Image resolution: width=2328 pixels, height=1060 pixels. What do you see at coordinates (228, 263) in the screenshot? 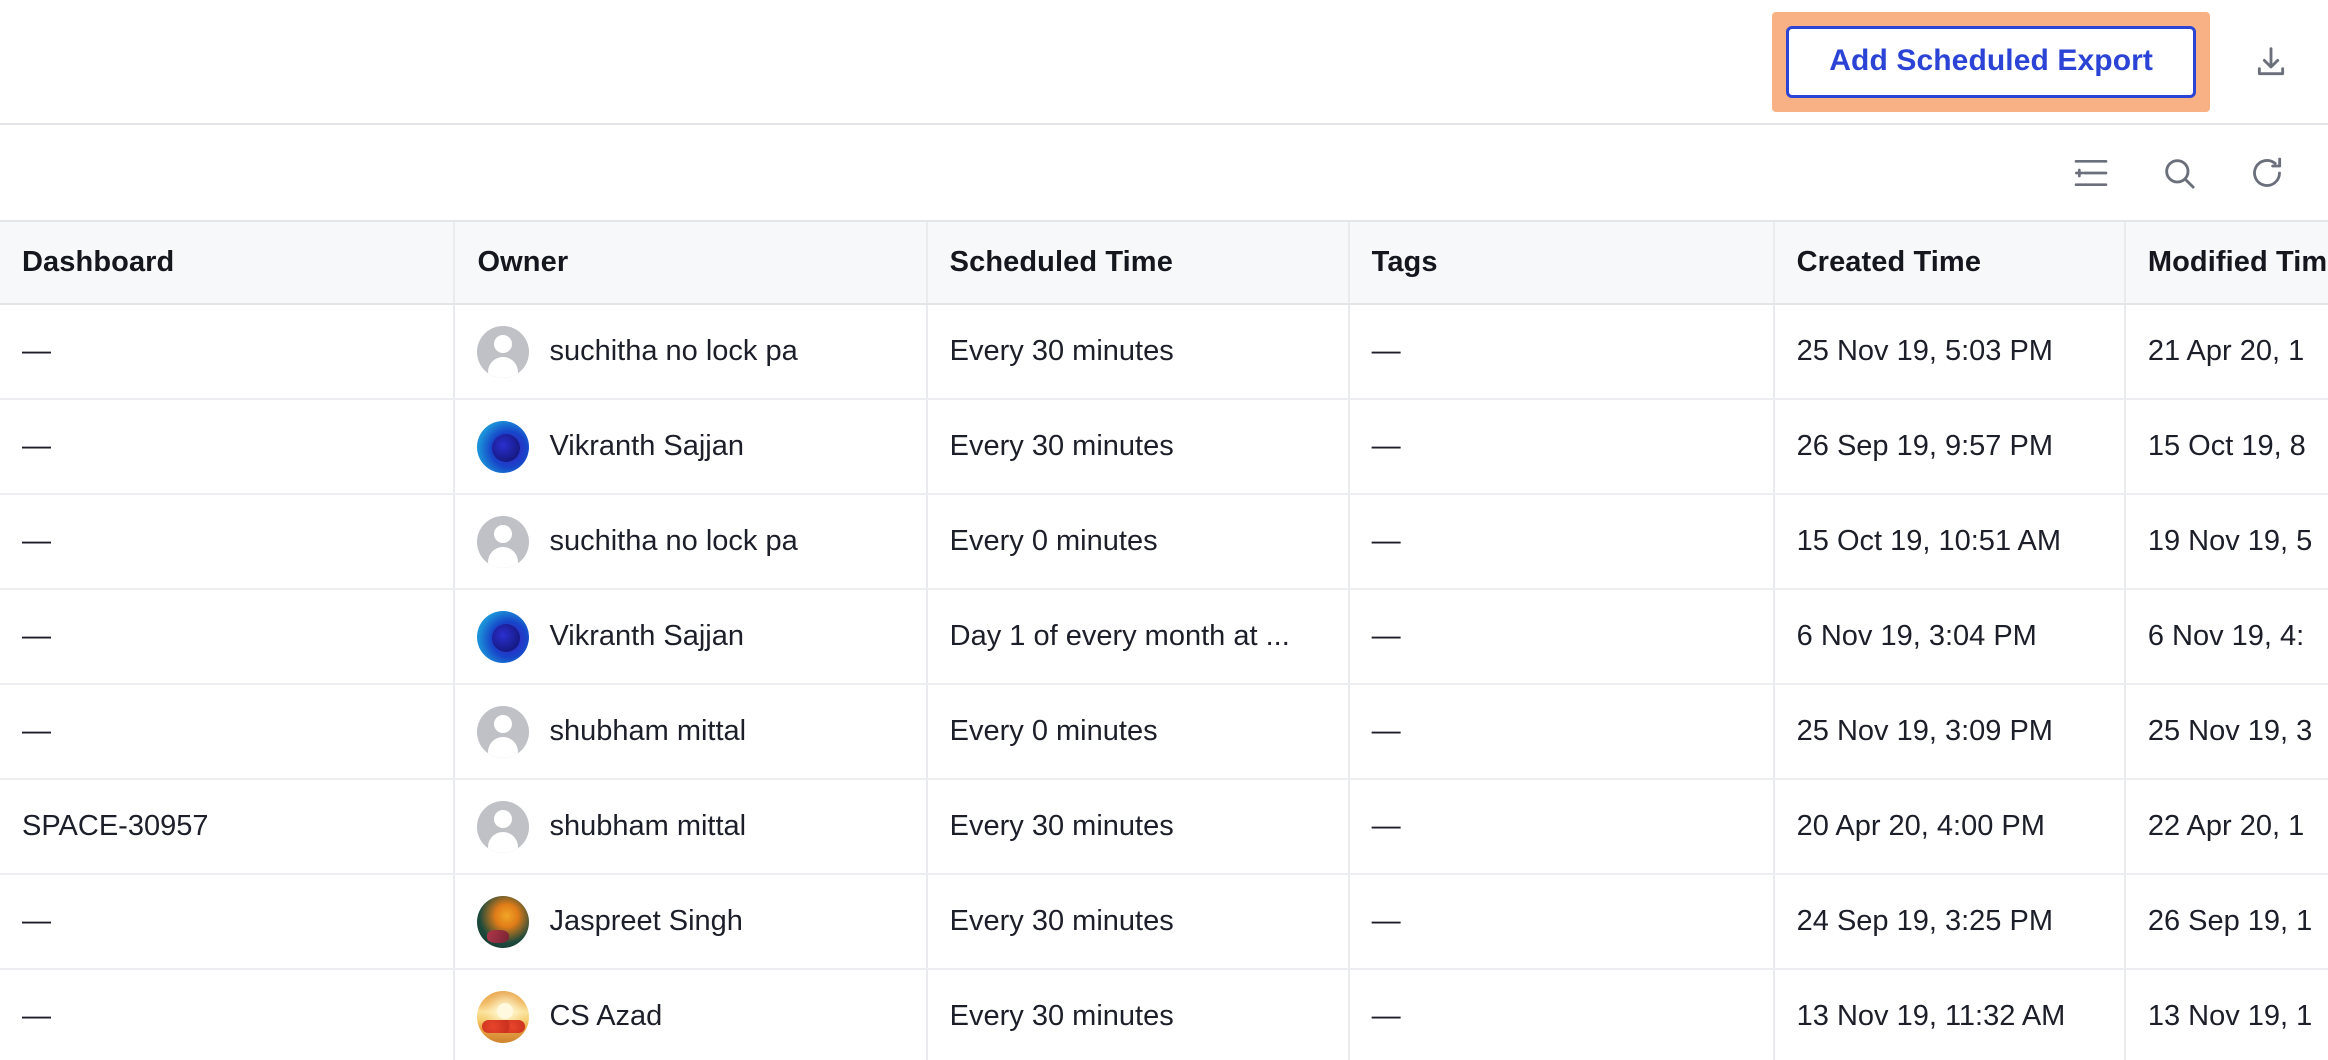
I see `column-header-dashboard: Dashboard` at bounding box center [228, 263].